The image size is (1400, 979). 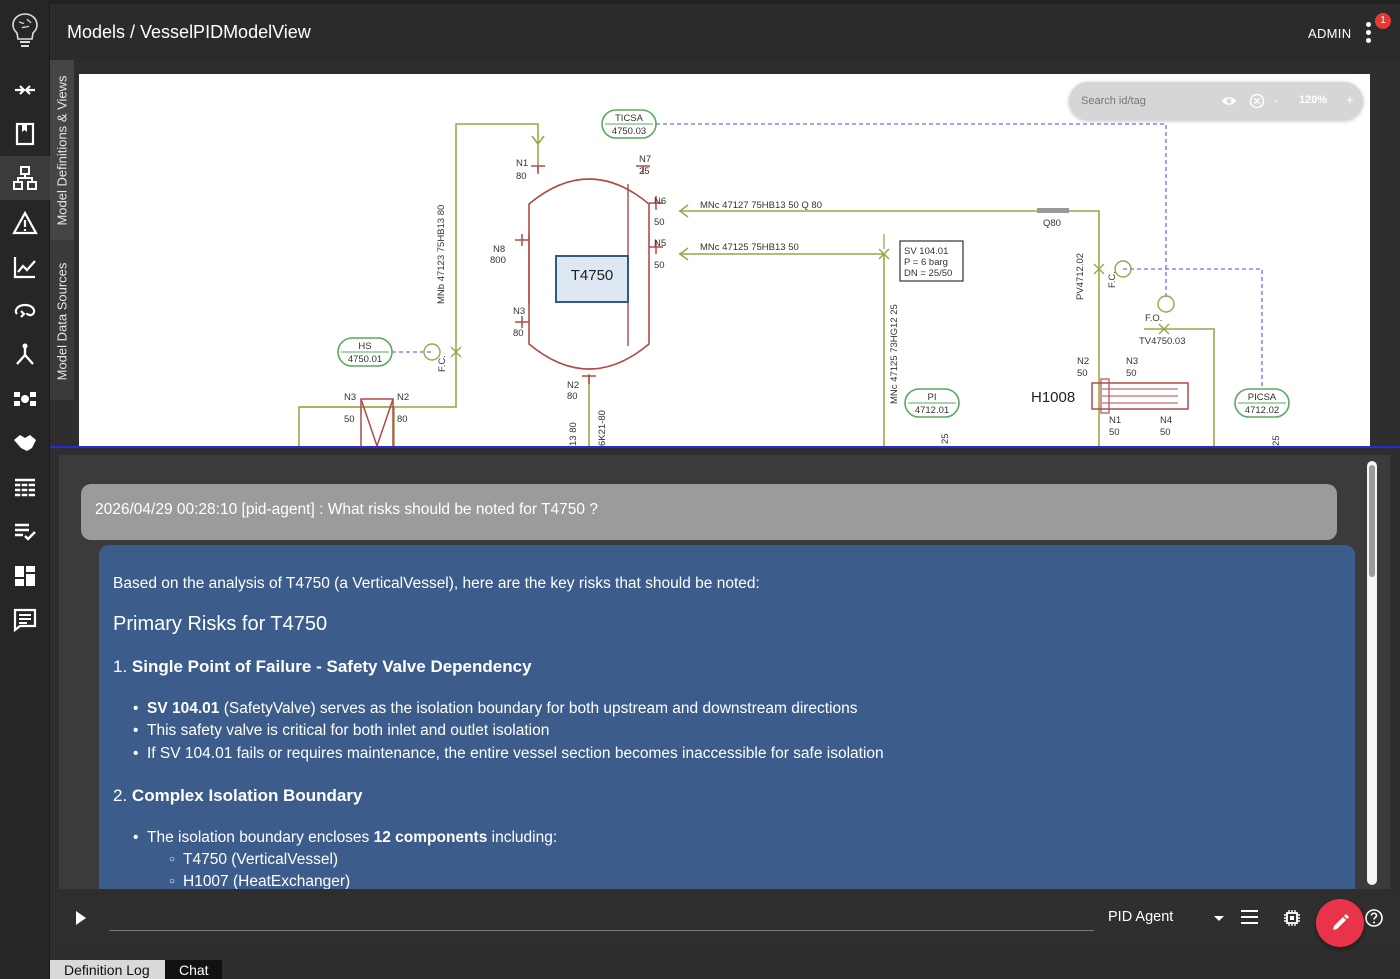 I want to click on more-vert-icon, so click(x=1368, y=35).